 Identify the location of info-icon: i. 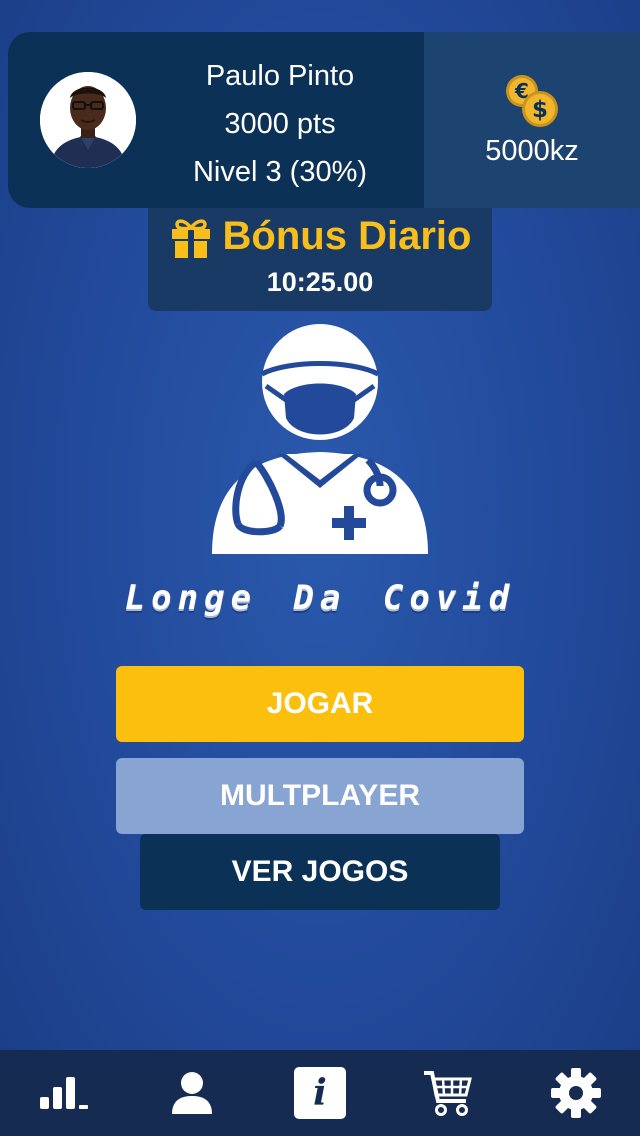
(320, 1093).